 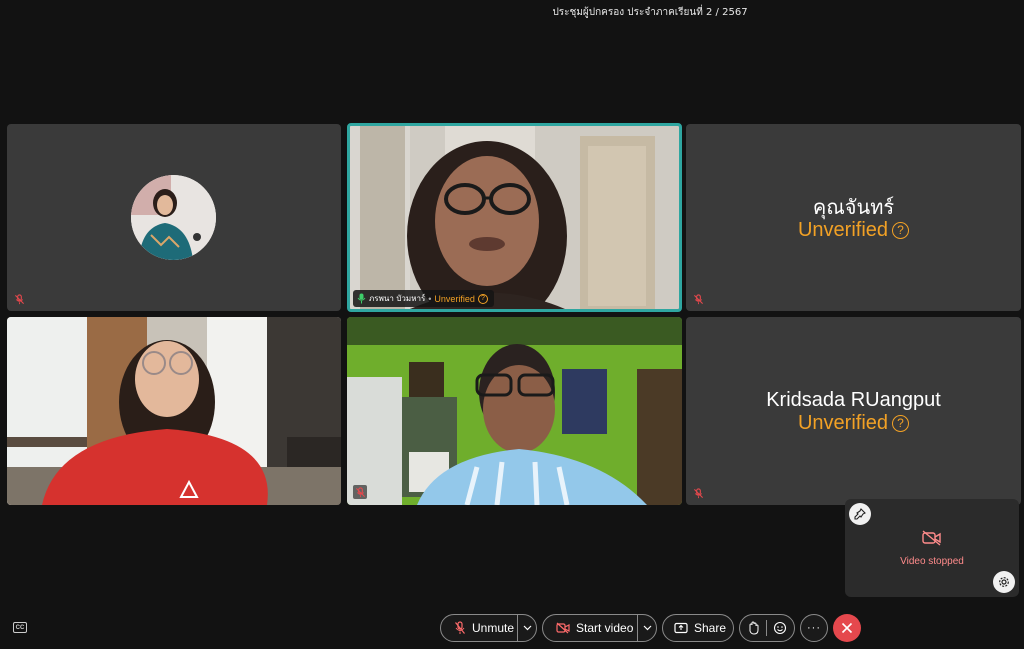 What do you see at coordinates (853, 400) in the screenshot?
I see `participant-name: Kridsada RUangput` at bounding box center [853, 400].